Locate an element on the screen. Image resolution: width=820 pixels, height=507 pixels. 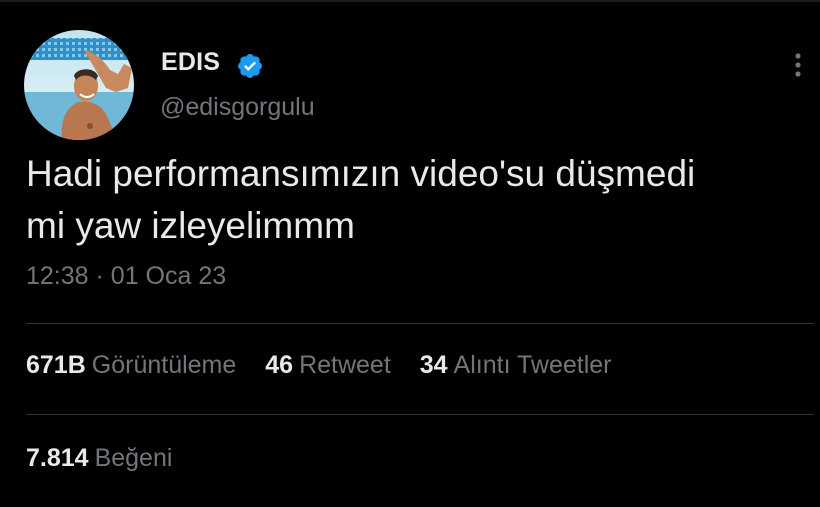
likes-stat: 7.814 Beğeni is located at coordinates (110, 458).